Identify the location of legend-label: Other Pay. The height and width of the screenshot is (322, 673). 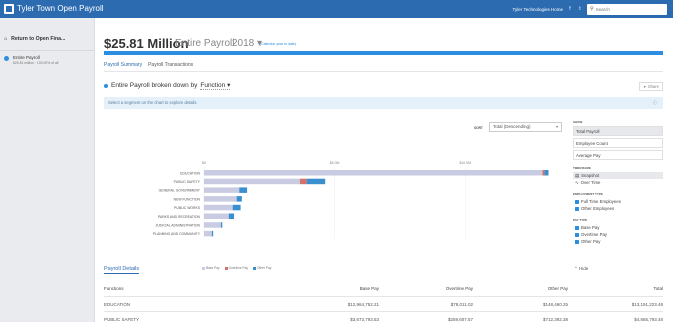
(264, 268).